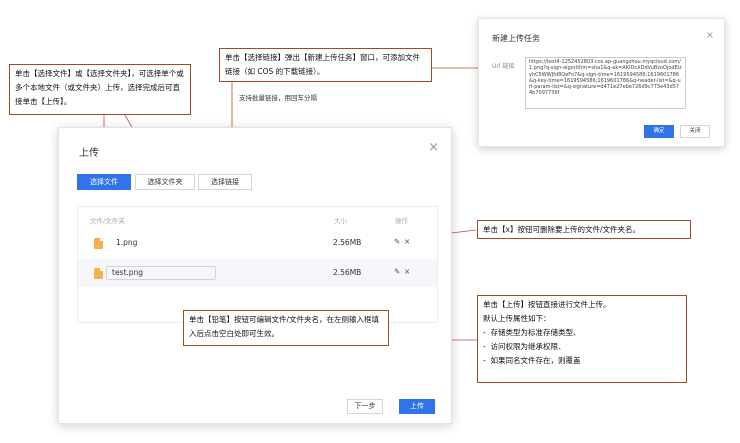 The image size is (740, 443). Describe the element at coordinates (365, 406) in the screenshot. I see `next-step-button: 下一步` at that location.